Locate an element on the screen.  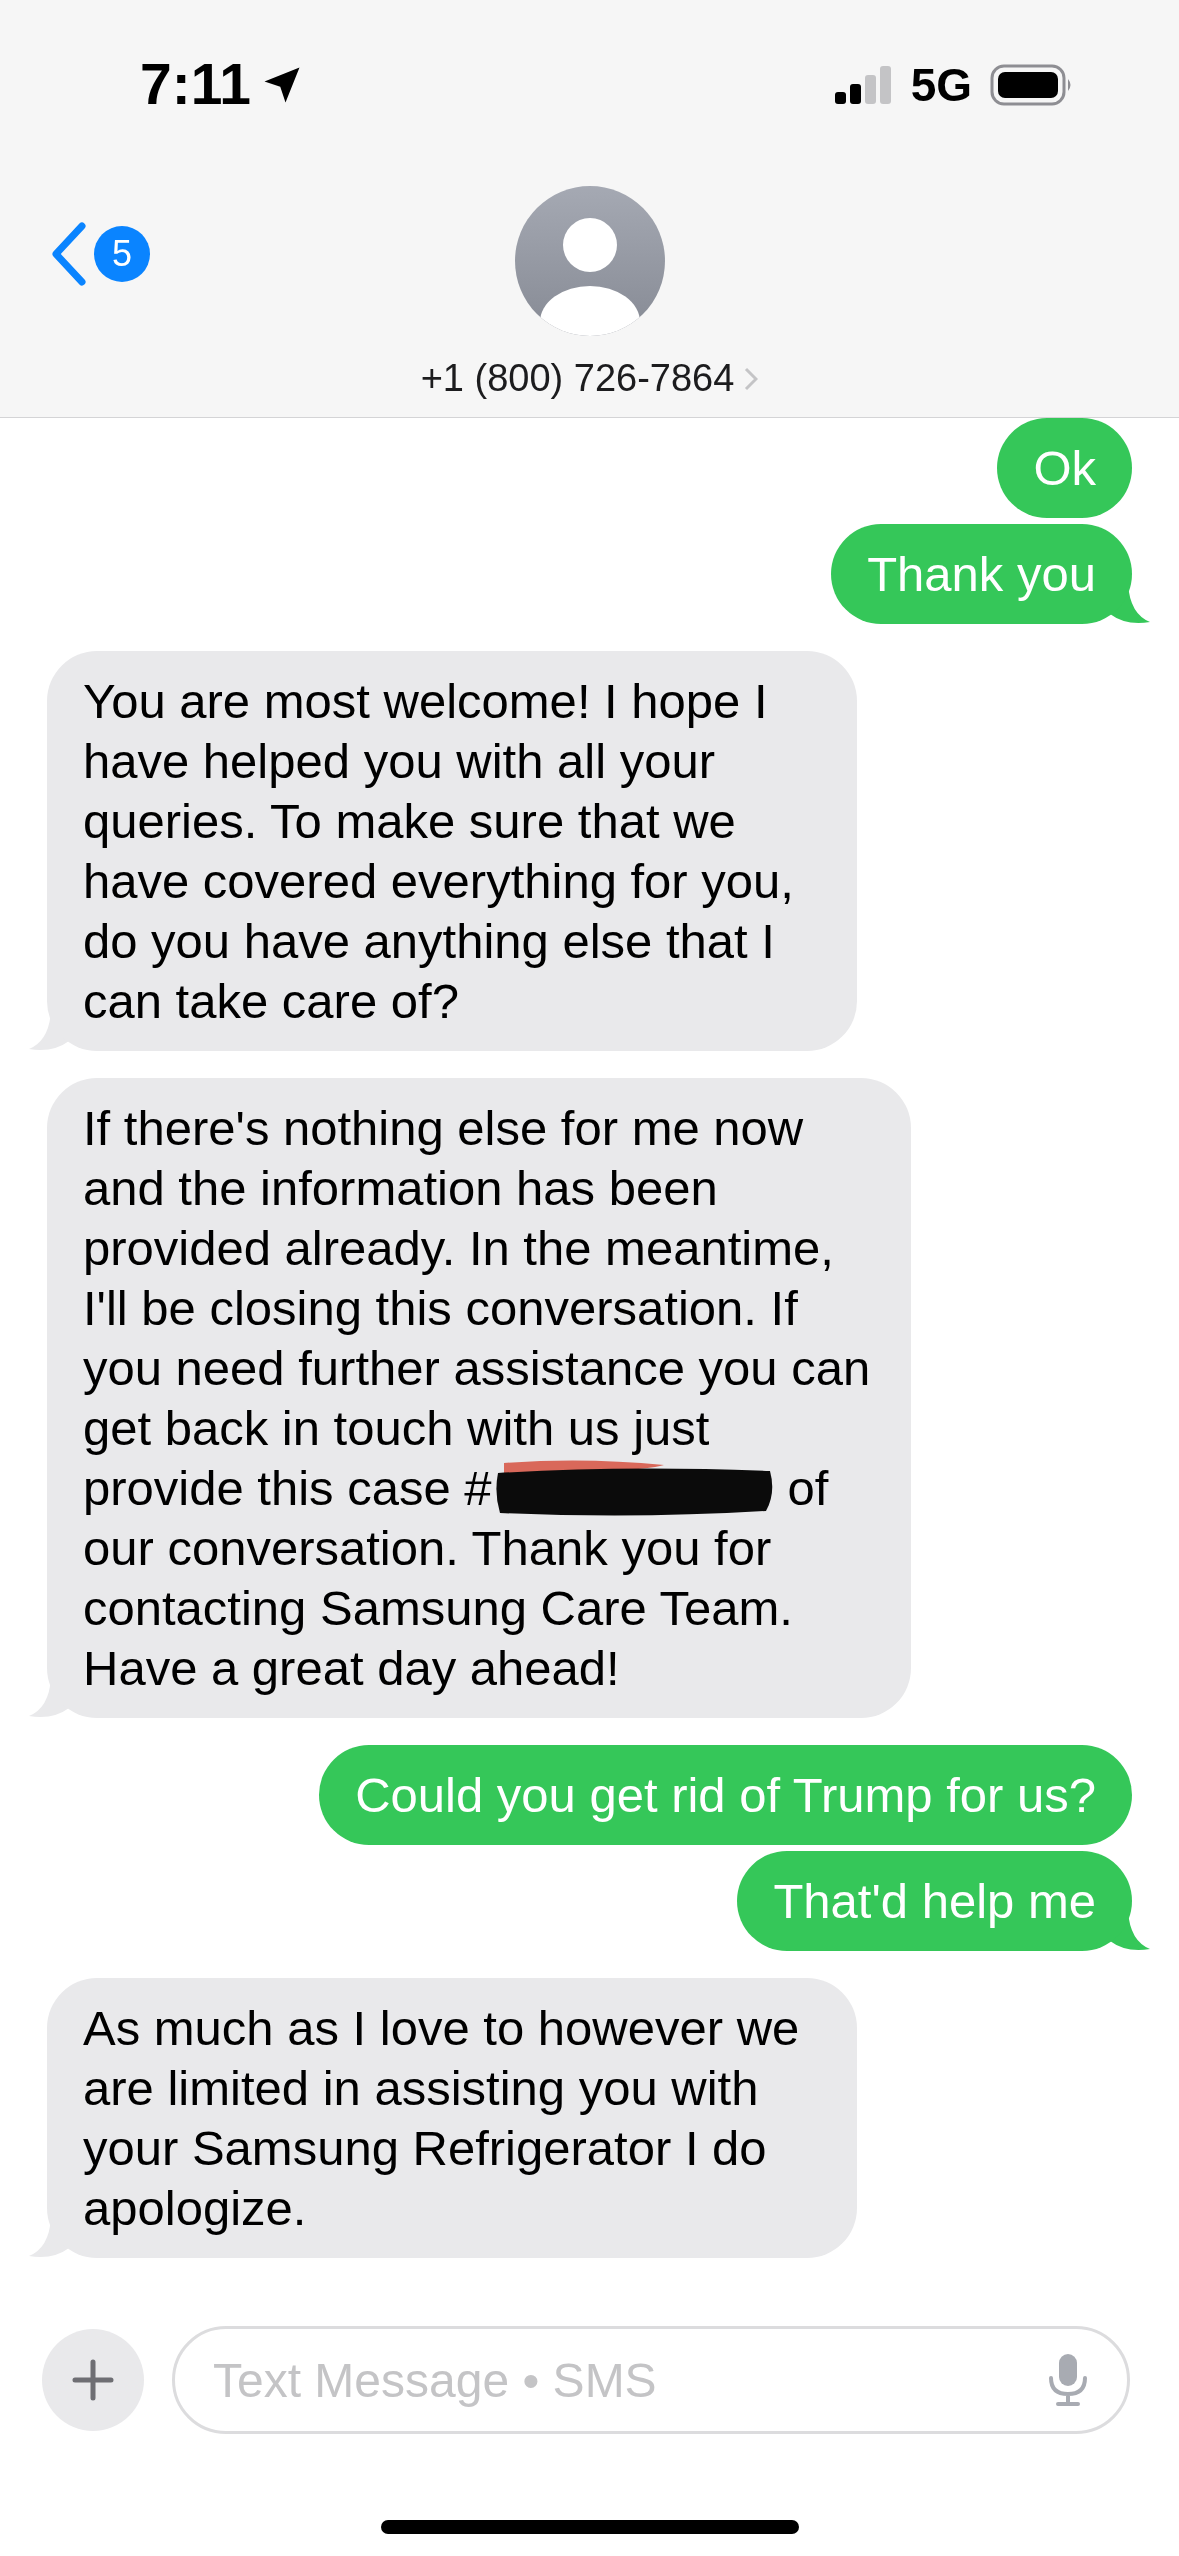
message-text: As much as I love to however we are limited in assisting you with your Samsung Refrigerator I do apologize. is located at coordinates (442, 2118).